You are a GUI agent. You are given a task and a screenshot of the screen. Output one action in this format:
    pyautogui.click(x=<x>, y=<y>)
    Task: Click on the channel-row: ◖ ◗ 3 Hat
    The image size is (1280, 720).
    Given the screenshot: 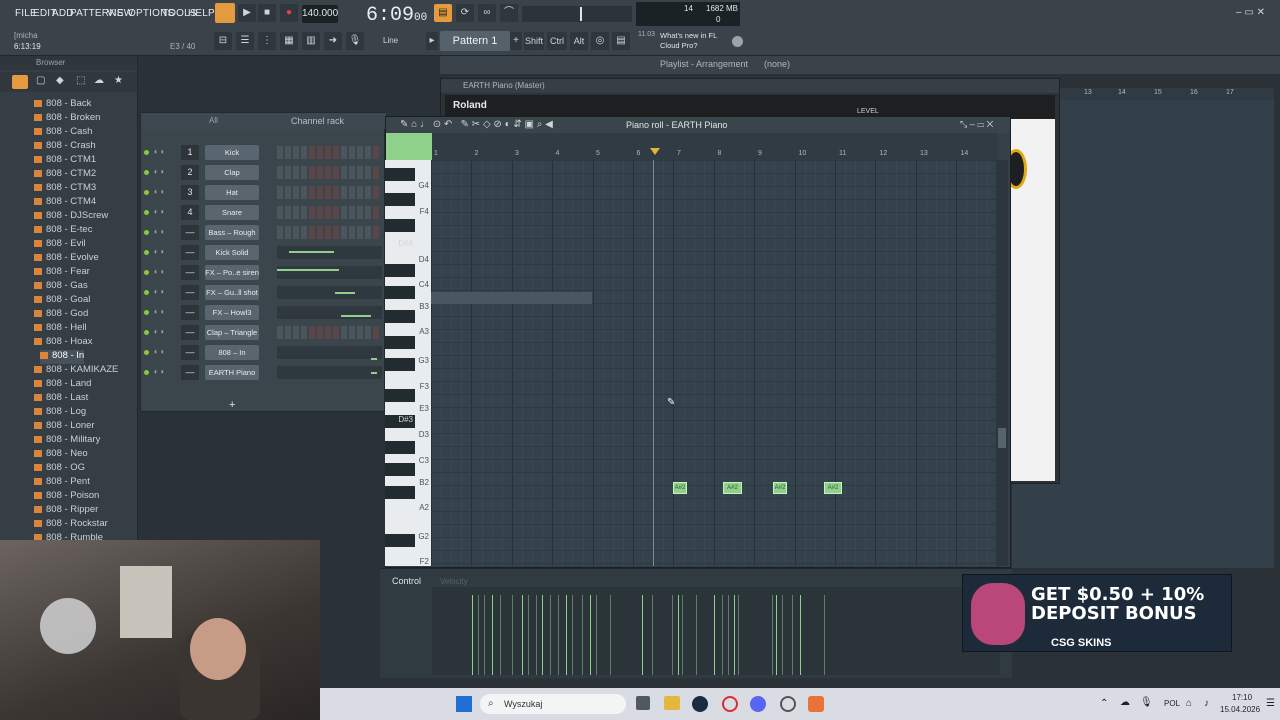 What is the action you would take?
    pyautogui.click(x=263, y=193)
    